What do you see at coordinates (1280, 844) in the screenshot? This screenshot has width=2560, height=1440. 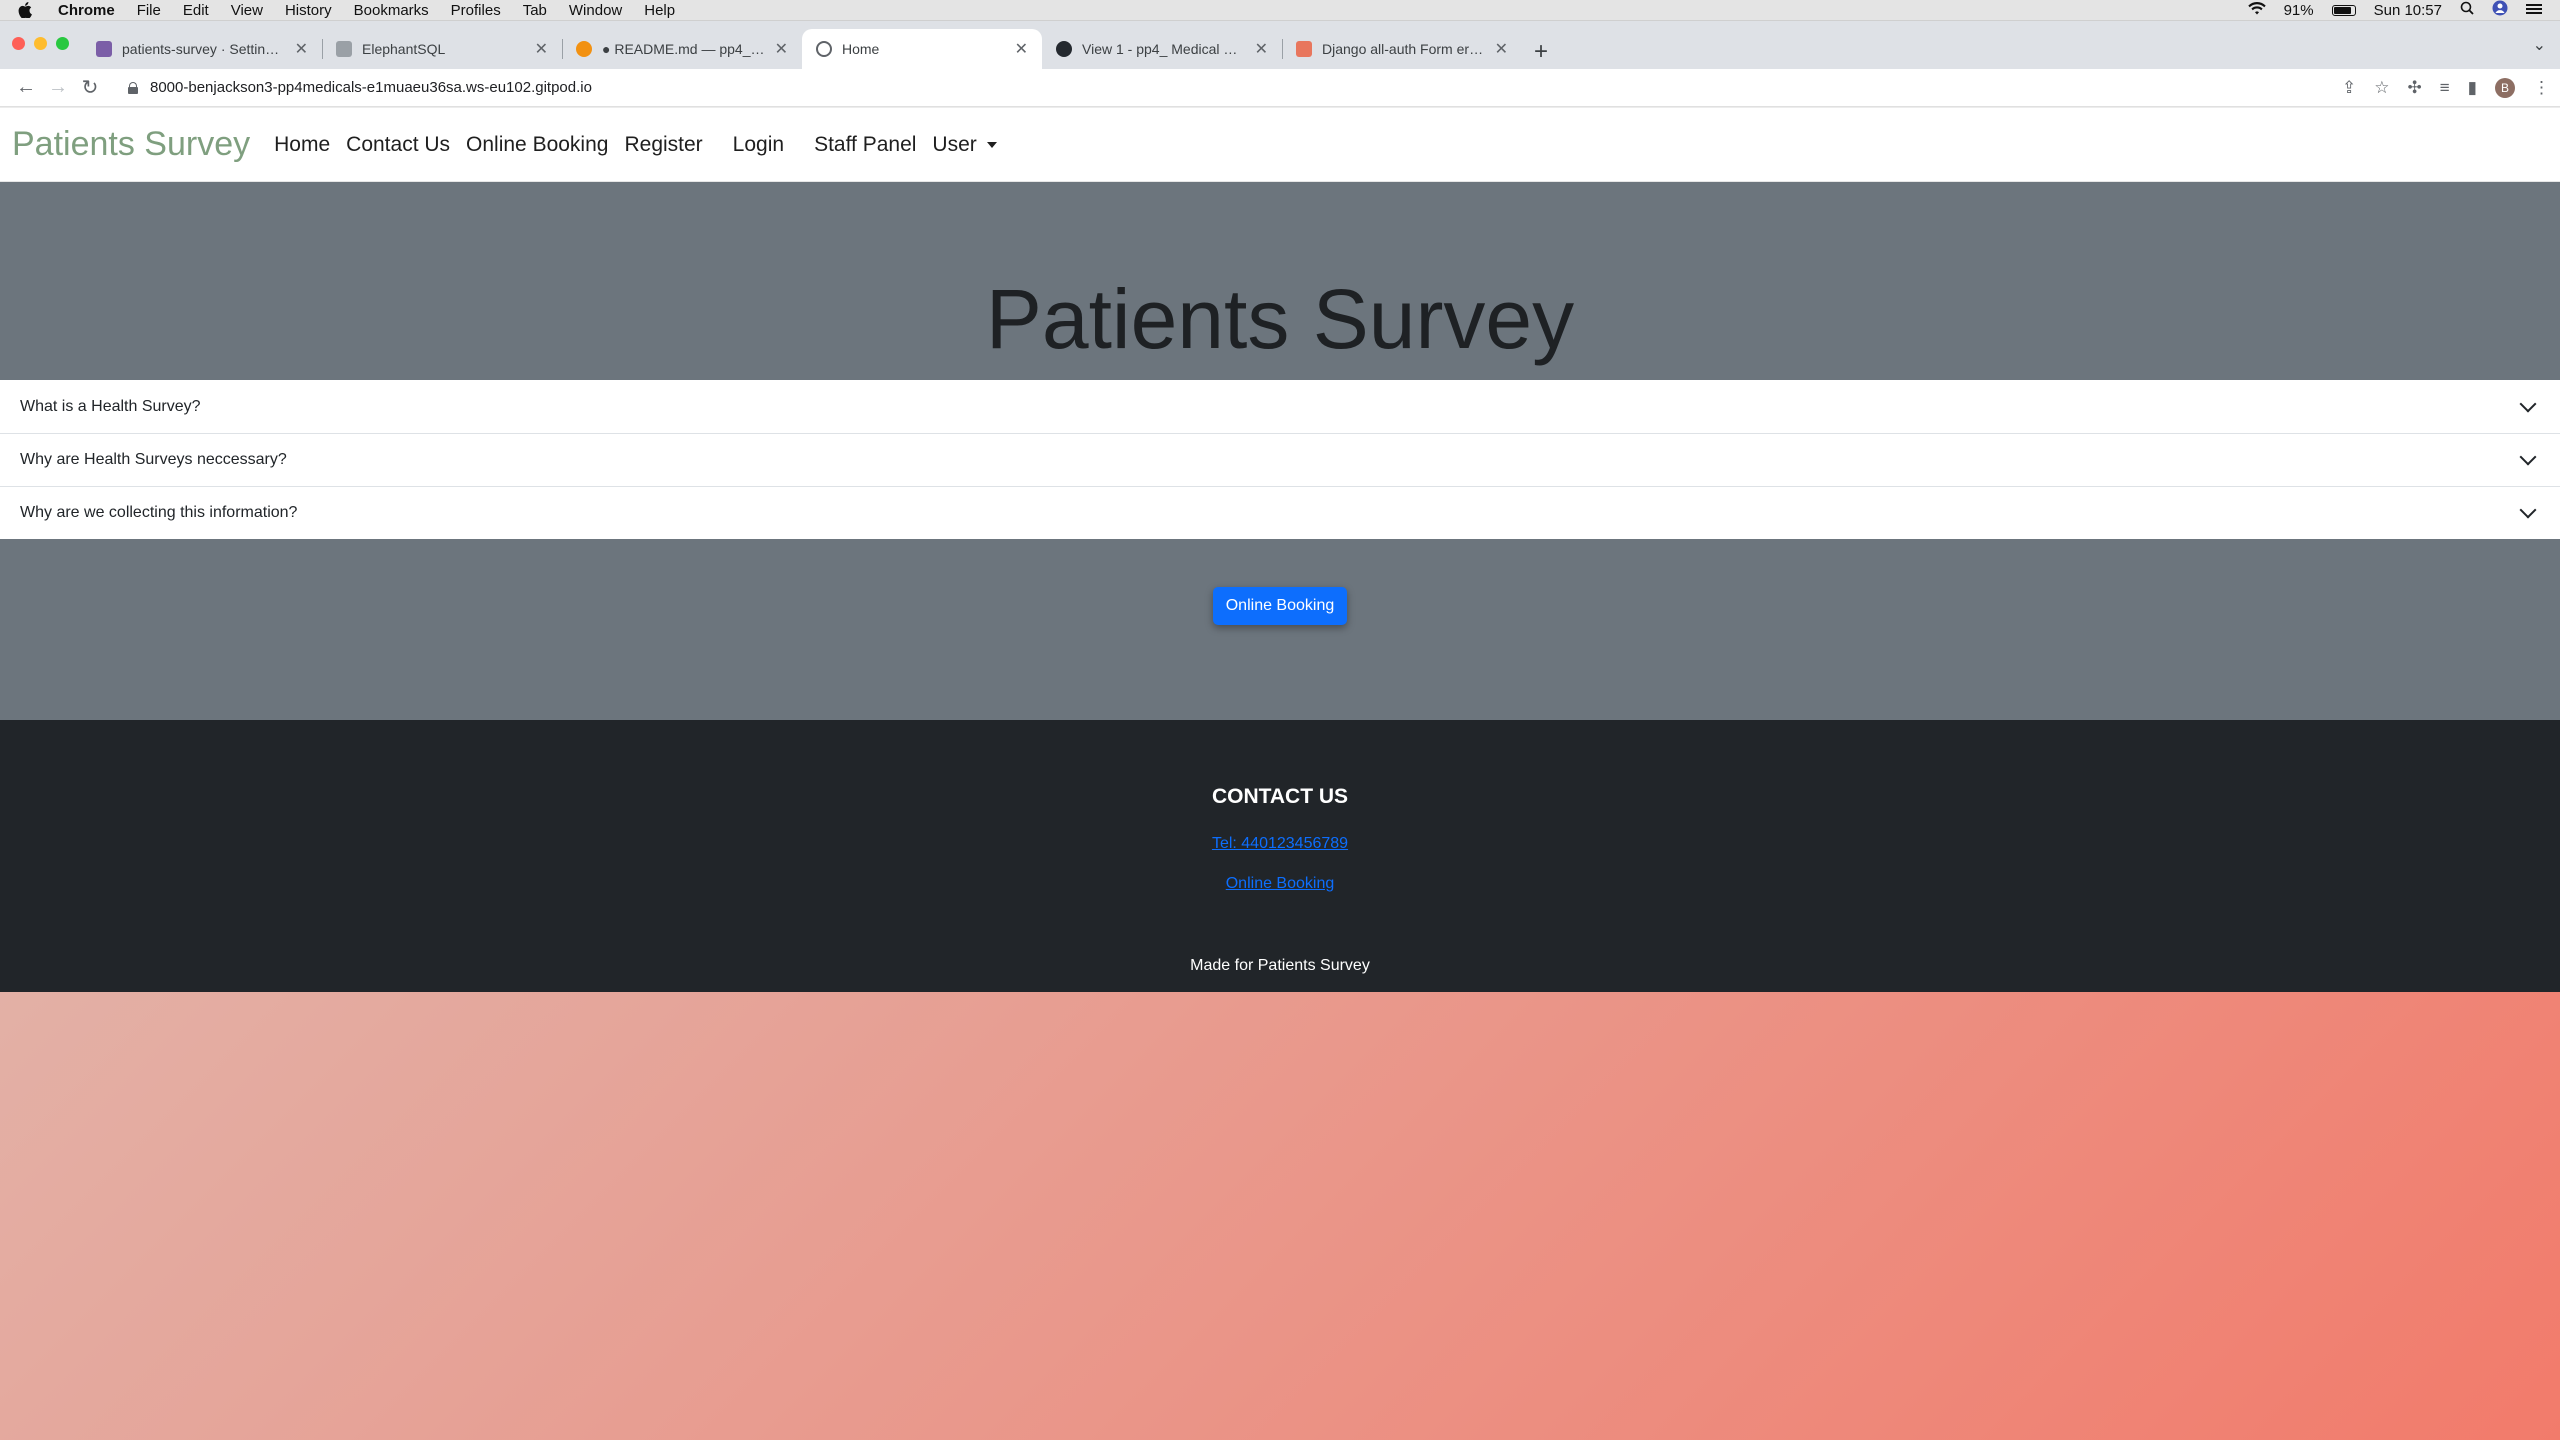 I see `footer-phone-link: Tel: 440123456789` at bounding box center [1280, 844].